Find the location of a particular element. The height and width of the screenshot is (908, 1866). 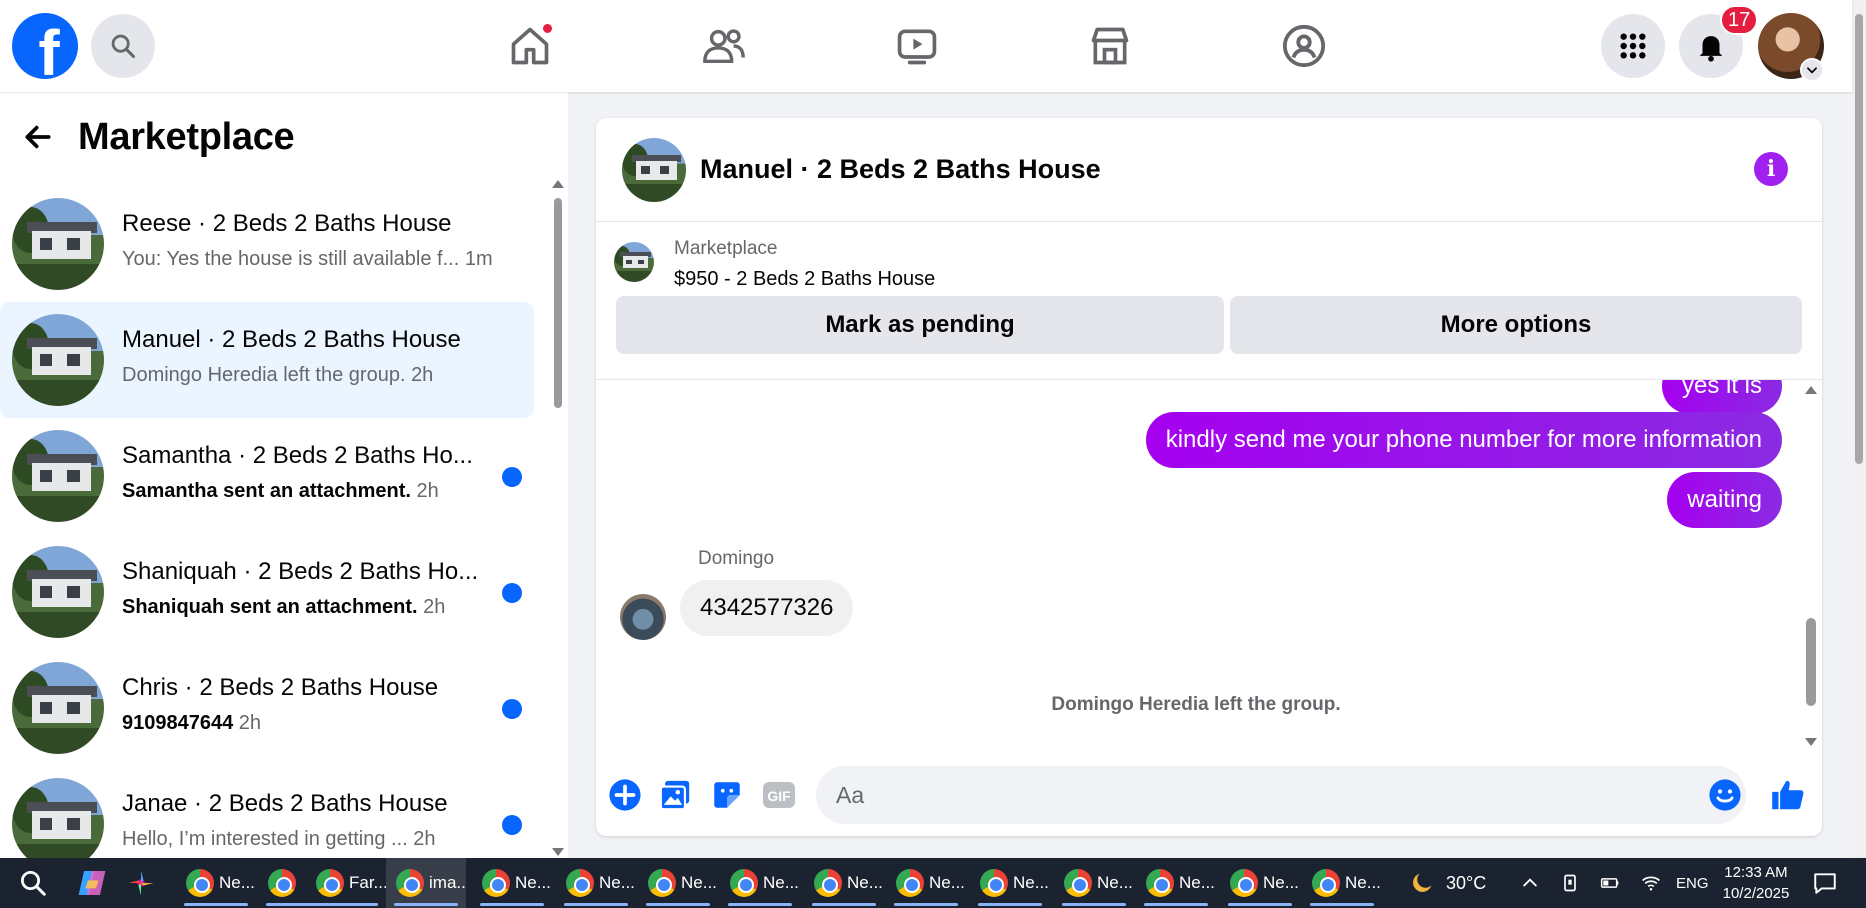

conversation-list-scrollbar is located at coordinates (558, 518).